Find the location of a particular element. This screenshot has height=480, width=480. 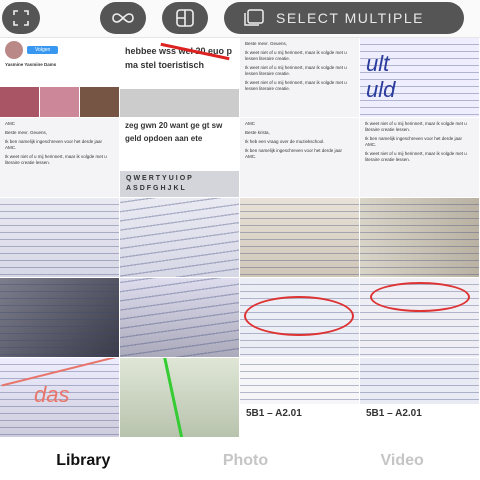

layout-button is located at coordinates (185, 18).